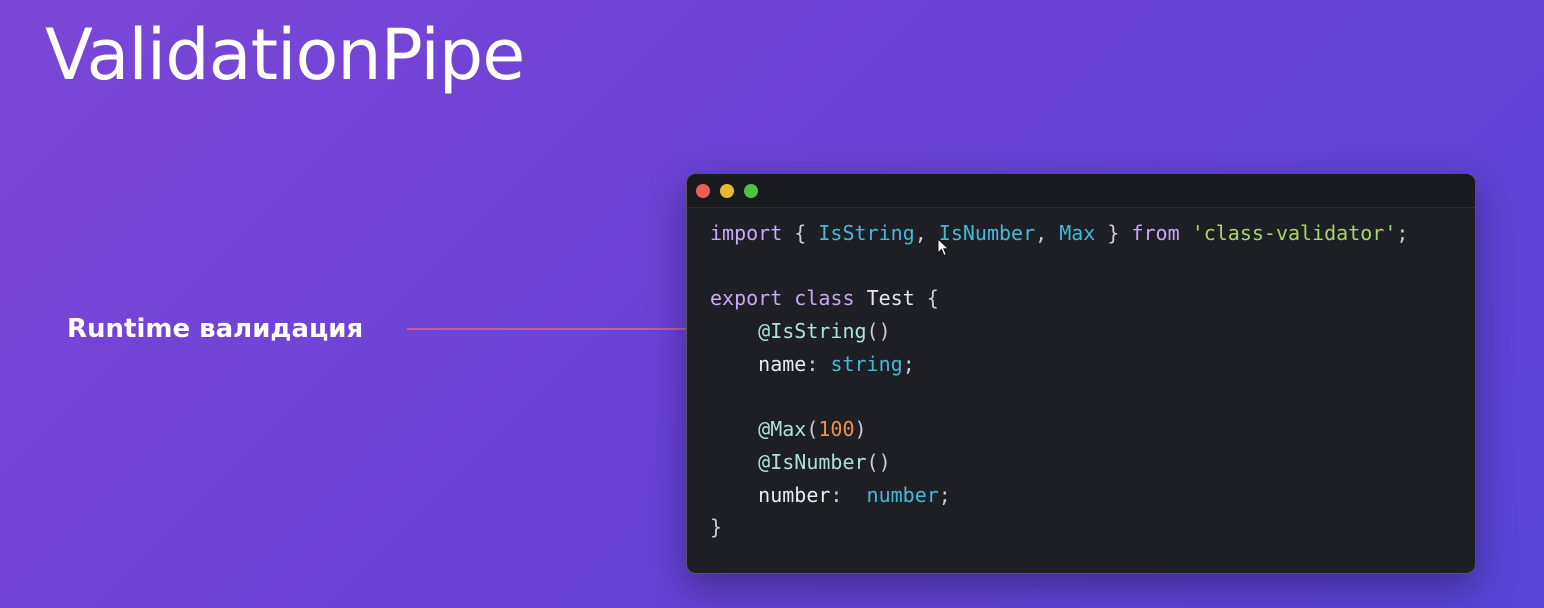 This screenshot has width=1544, height=608. I want to click on code-token-ident: Max, so click(1077, 233).